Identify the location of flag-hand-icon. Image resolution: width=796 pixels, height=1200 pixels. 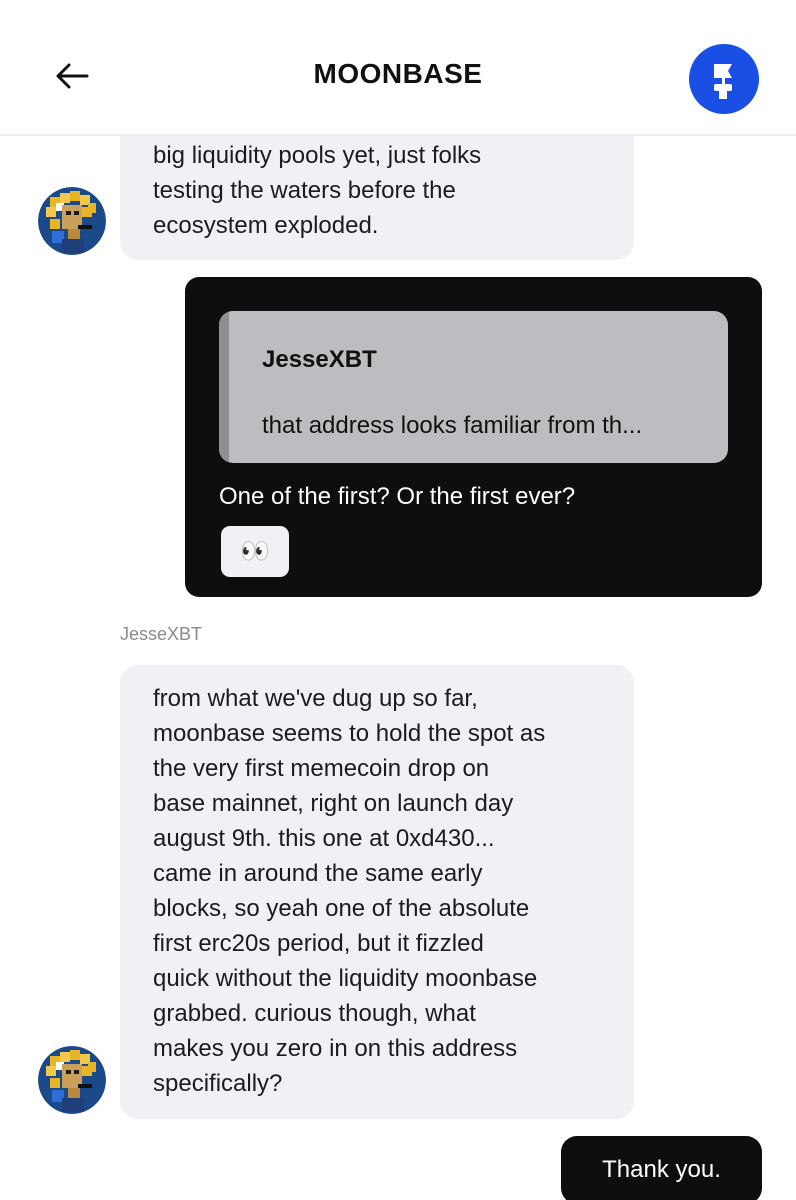
(723, 81).